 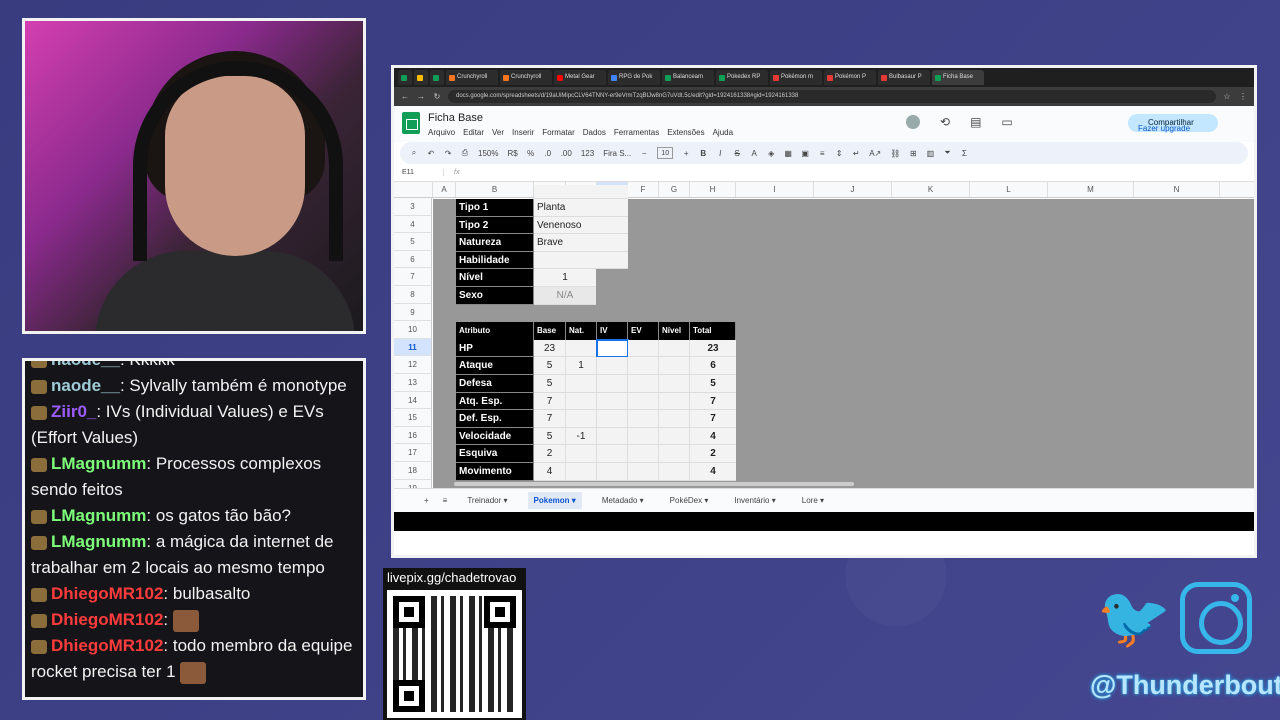 What do you see at coordinates (421, 96) in the screenshot?
I see `forward-icon: →` at bounding box center [421, 96].